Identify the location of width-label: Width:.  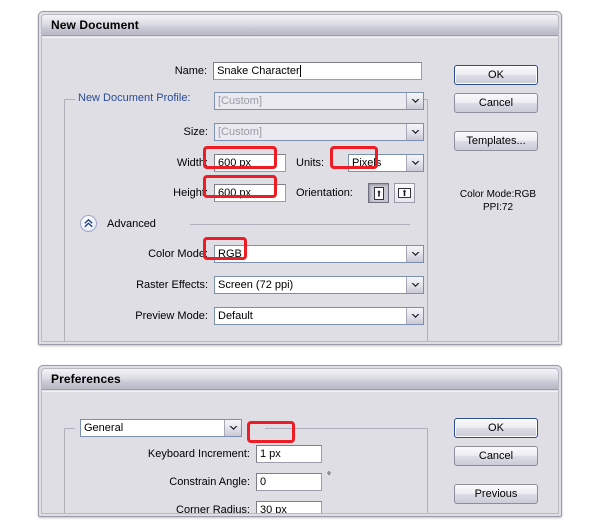
(192, 163).